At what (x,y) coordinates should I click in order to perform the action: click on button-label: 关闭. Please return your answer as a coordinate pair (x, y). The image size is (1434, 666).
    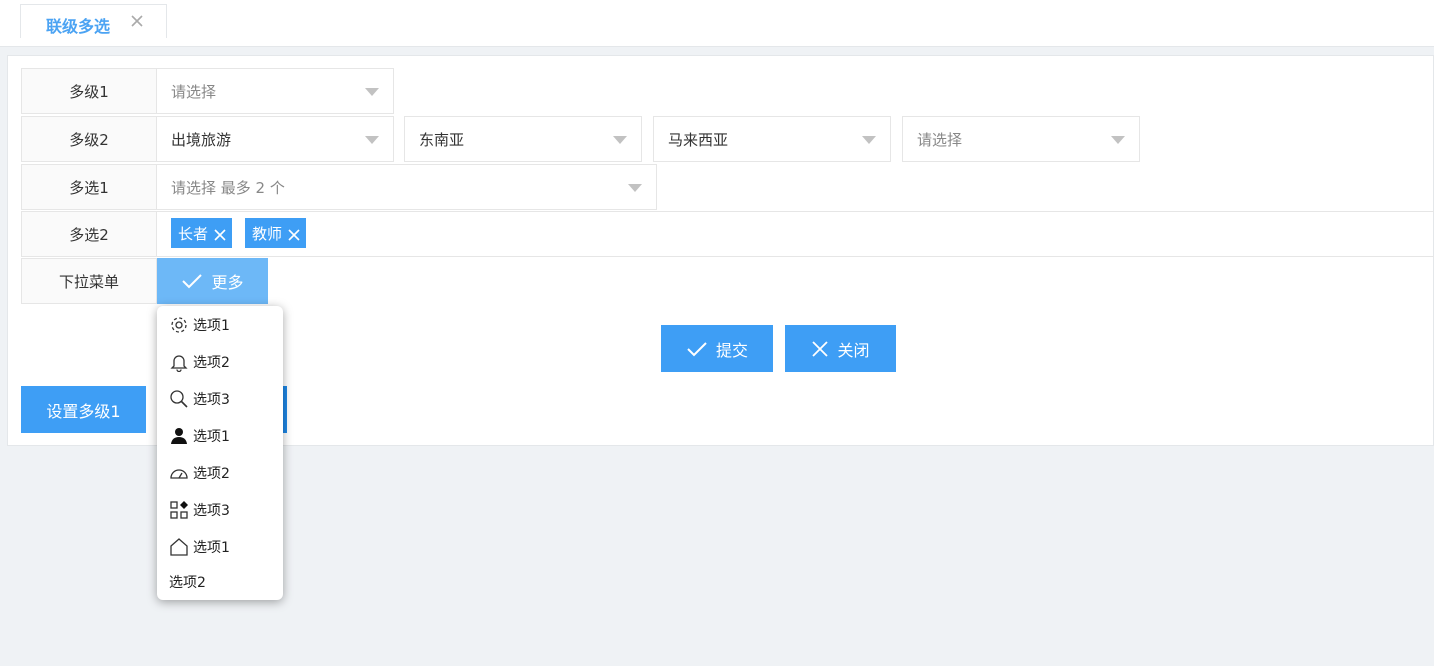
    Looking at the image, I should click on (853, 350).